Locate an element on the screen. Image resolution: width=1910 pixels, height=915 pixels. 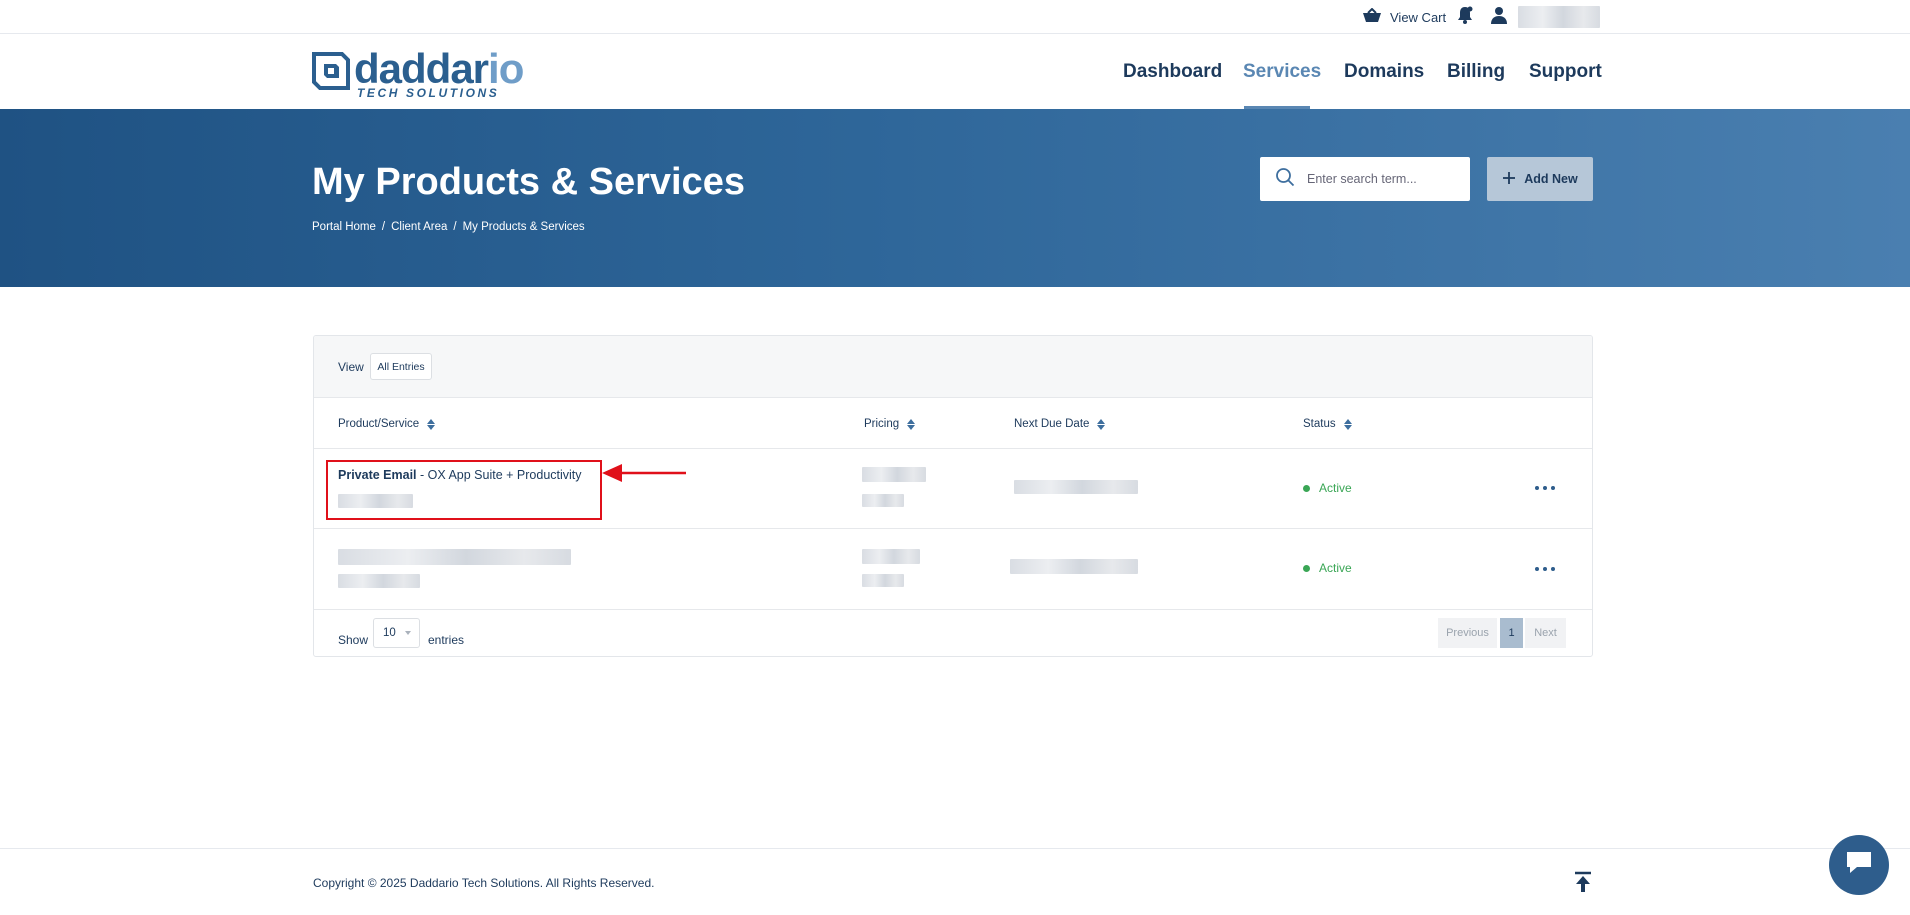
logo-mark-icon is located at coordinates (331, 73).